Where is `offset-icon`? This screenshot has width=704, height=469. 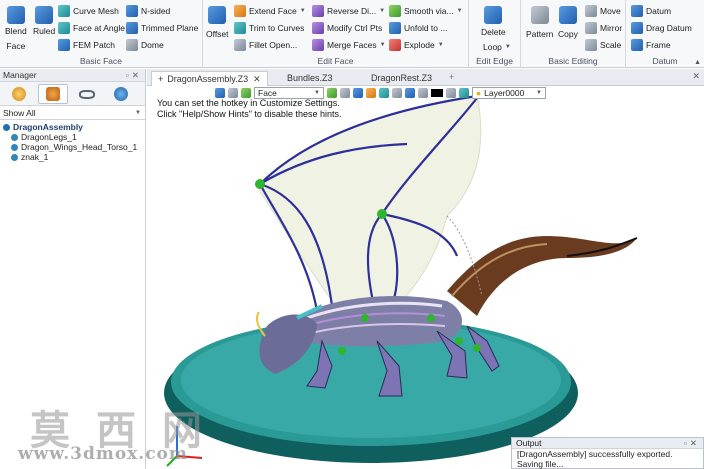 offset-icon is located at coordinates (217, 15).